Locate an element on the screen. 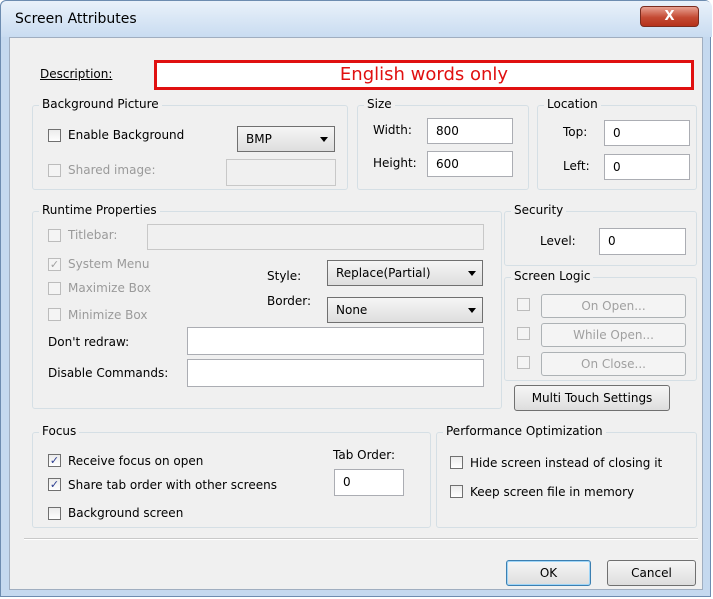 This screenshot has width=713, height=599. width-input: 800 is located at coordinates (470, 131).